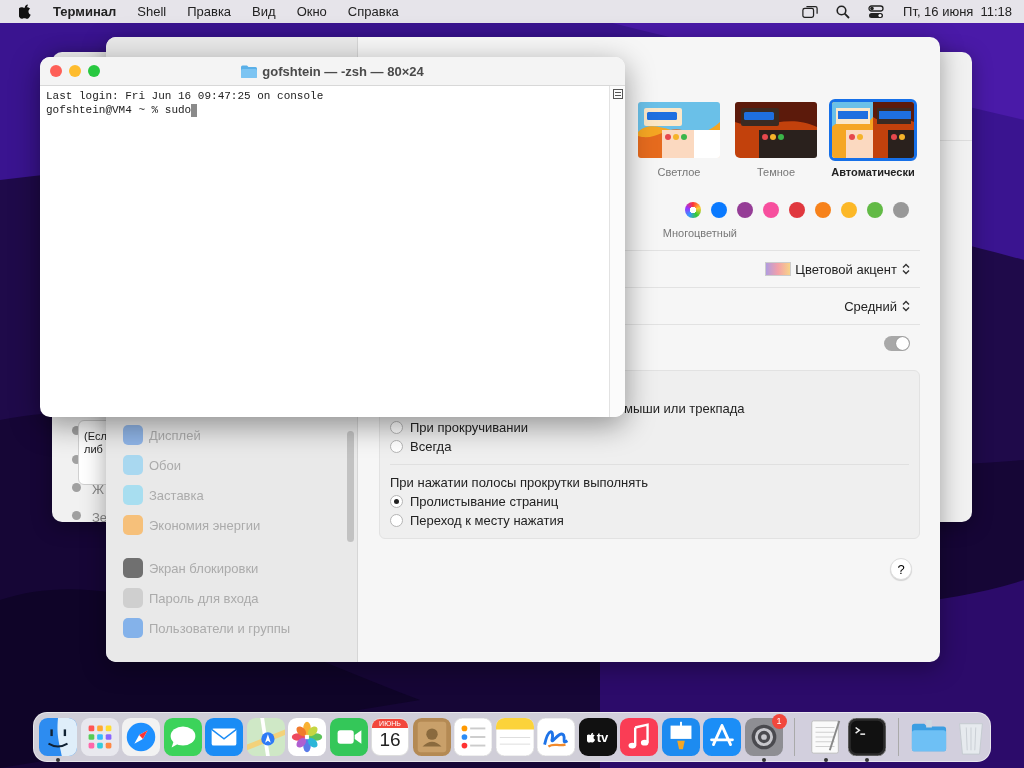  Describe the element at coordinates (699, 233) in the screenshot. I see `accent-name: Многоцветный` at that location.